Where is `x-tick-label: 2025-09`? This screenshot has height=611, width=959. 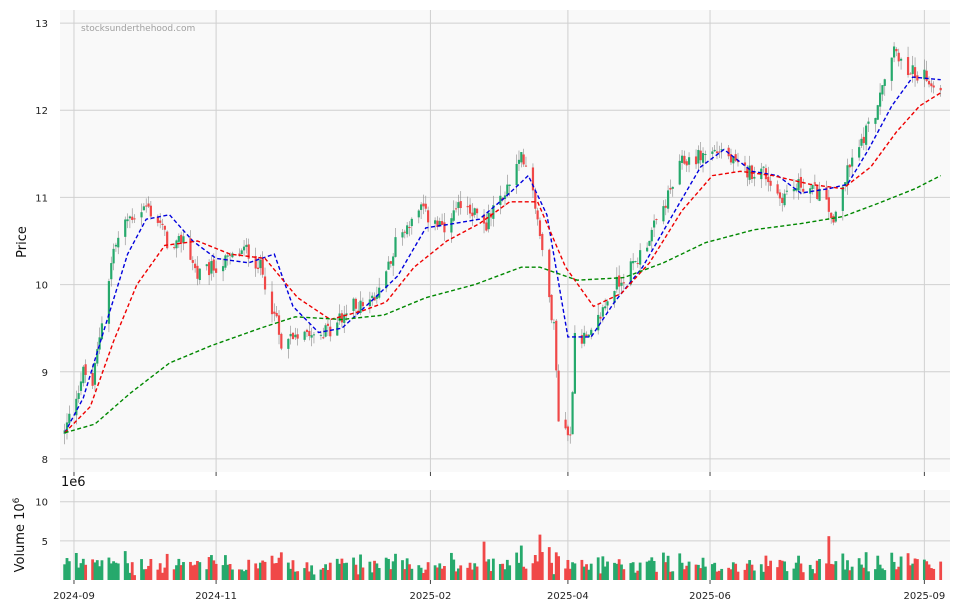
x-tick-label: 2025-09 is located at coordinates (924, 596).